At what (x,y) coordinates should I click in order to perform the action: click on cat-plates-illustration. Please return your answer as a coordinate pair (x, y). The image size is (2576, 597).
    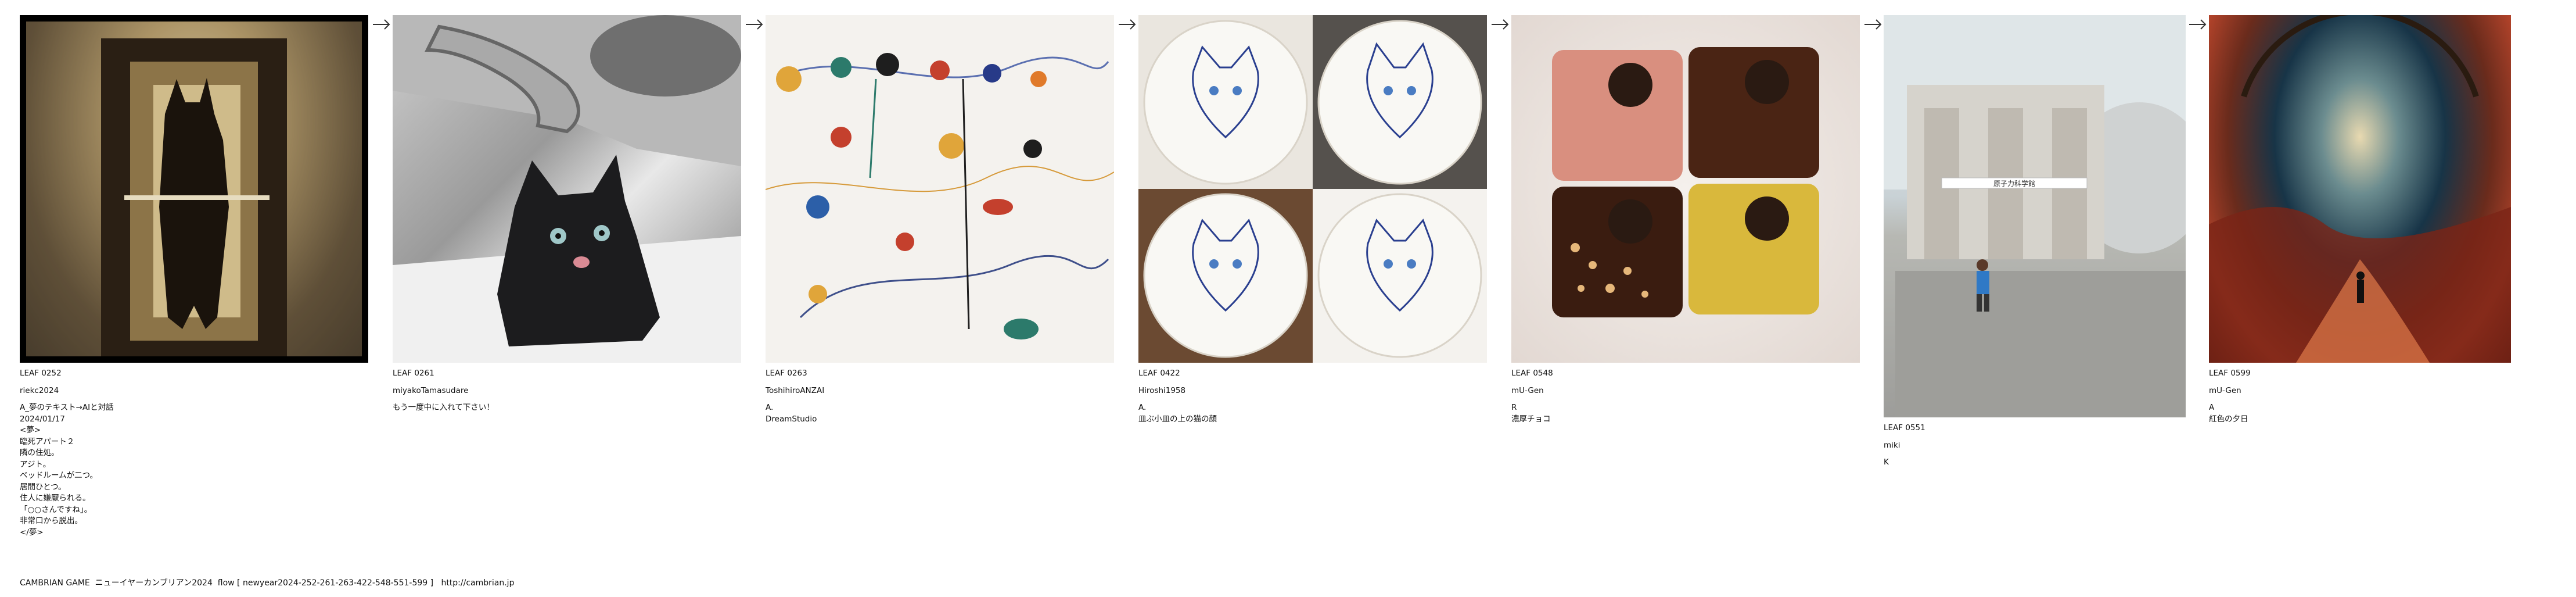
    Looking at the image, I should click on (1312, 189).